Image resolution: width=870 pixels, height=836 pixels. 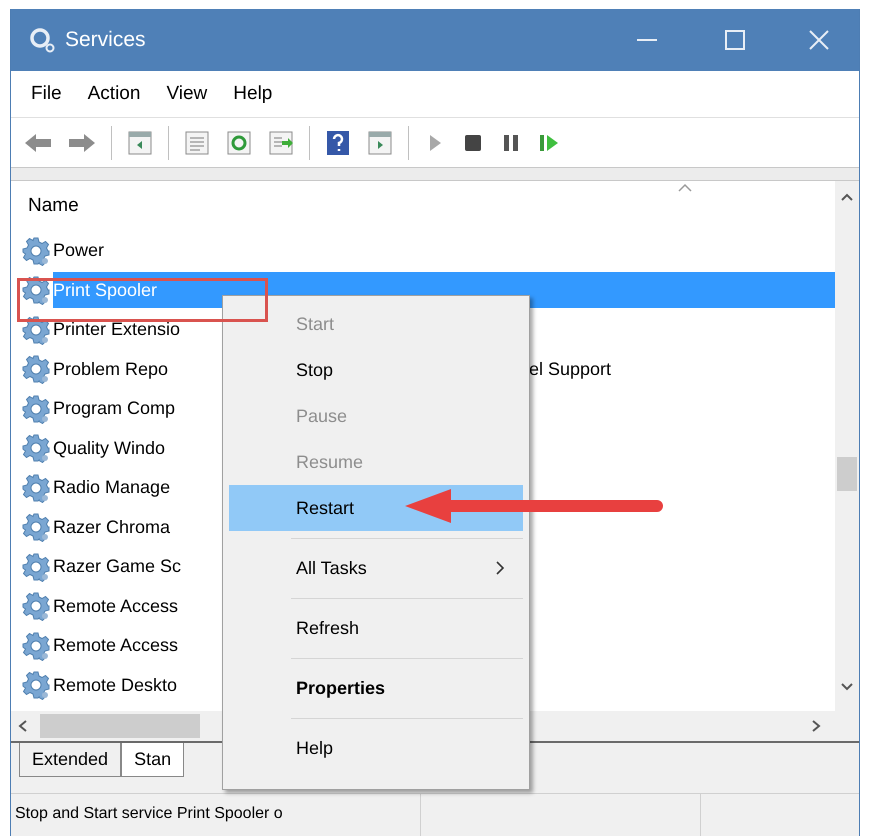 I want to click on menu-item: Properties, so click(x=376, y=688).